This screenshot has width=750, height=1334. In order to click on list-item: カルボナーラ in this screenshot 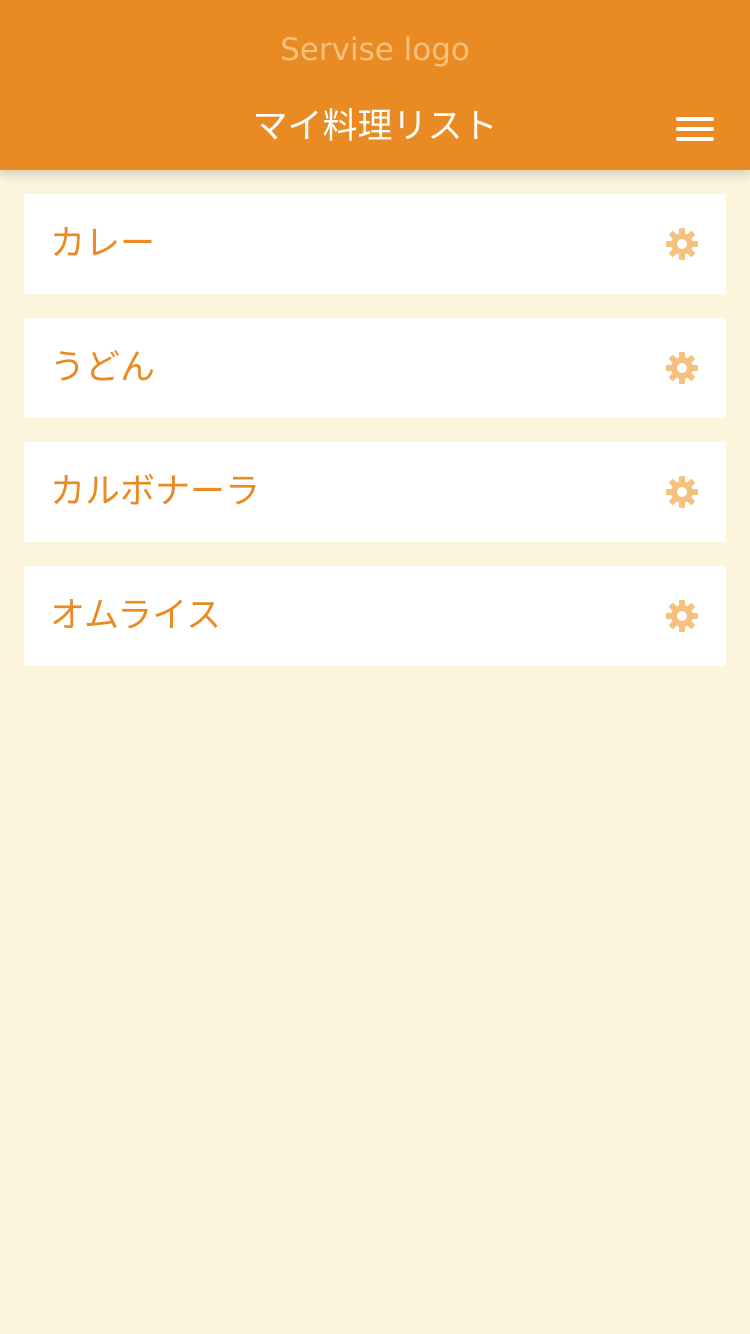, I will do `click(375, 492)`.